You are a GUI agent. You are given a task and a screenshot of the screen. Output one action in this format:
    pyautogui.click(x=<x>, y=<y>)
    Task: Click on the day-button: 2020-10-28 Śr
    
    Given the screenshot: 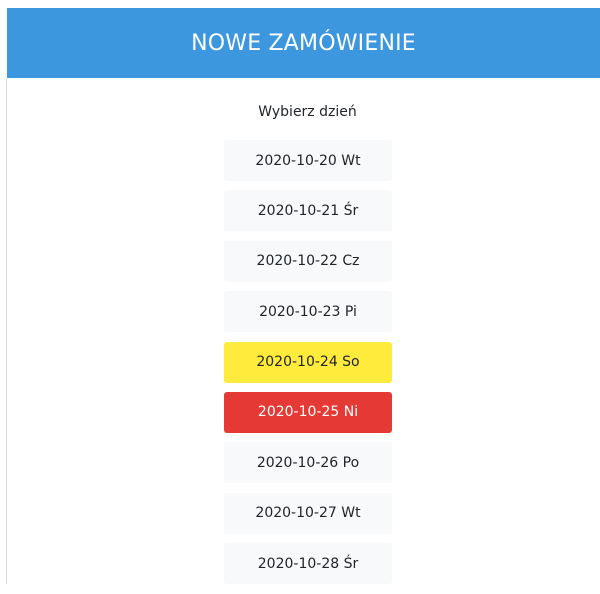 What is the action you would take?
    pyautogui.click(x=308, y=564)
    